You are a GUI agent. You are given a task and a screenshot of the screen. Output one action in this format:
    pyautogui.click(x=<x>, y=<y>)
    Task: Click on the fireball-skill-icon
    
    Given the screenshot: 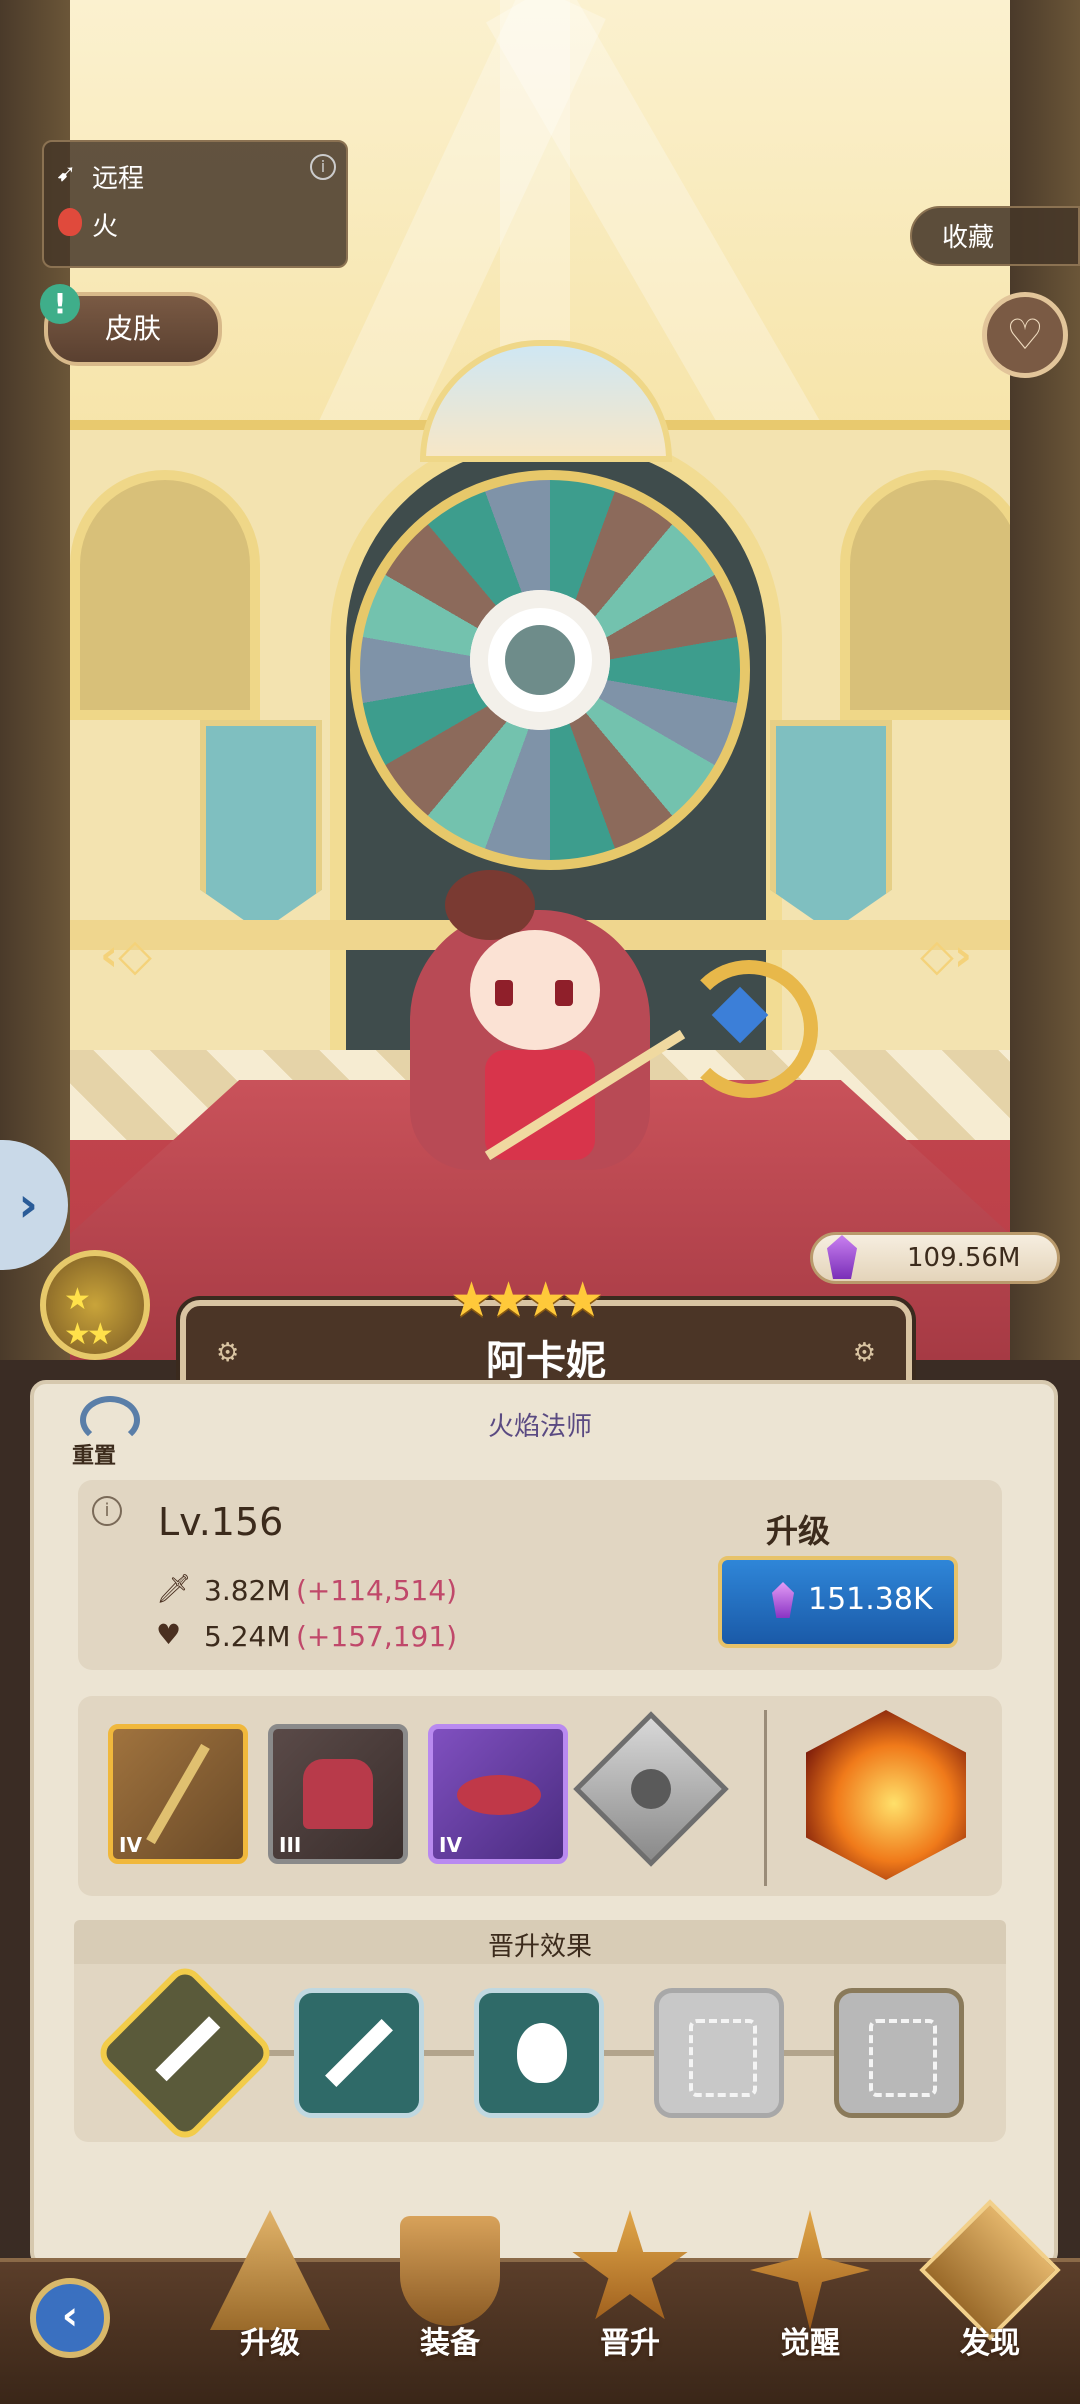 What is the action you would take?
    pyautogui.click(x=886, y=1795)
    